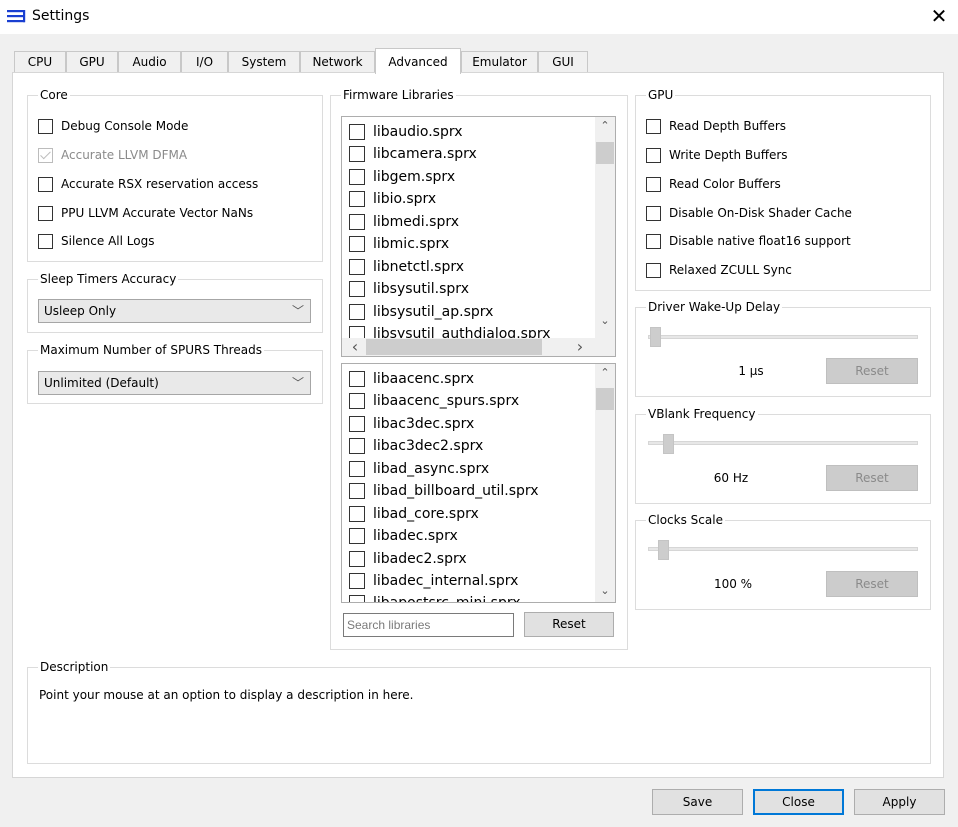 This screenshot has width=958, height=827. What do you see at coordinates (411, 424) in the screenshot?
I see `list-item: libac3dec.sprx` at bounding box center [411, 424].